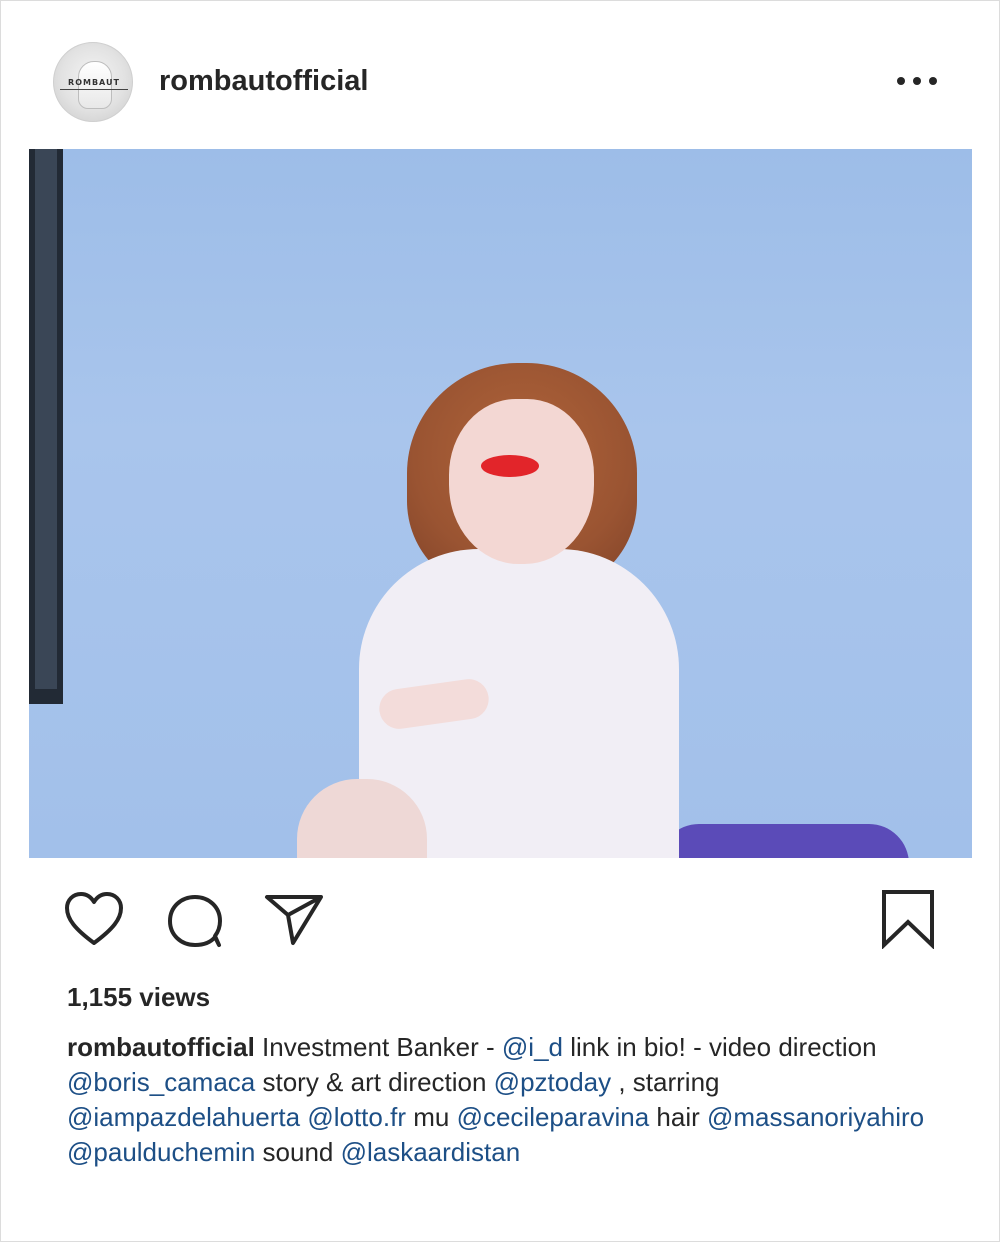 Image resolution: width=1000 pixels, height=1242 pixels. What do you see at coordinates (195, 921) in the screenshot?
I see `comment-icon` at bounding box center [195, 921].